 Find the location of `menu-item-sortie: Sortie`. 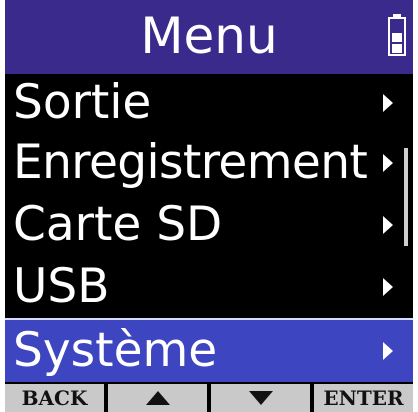

menu-item-sortie: Sortie is located at coordinates (201, 103).